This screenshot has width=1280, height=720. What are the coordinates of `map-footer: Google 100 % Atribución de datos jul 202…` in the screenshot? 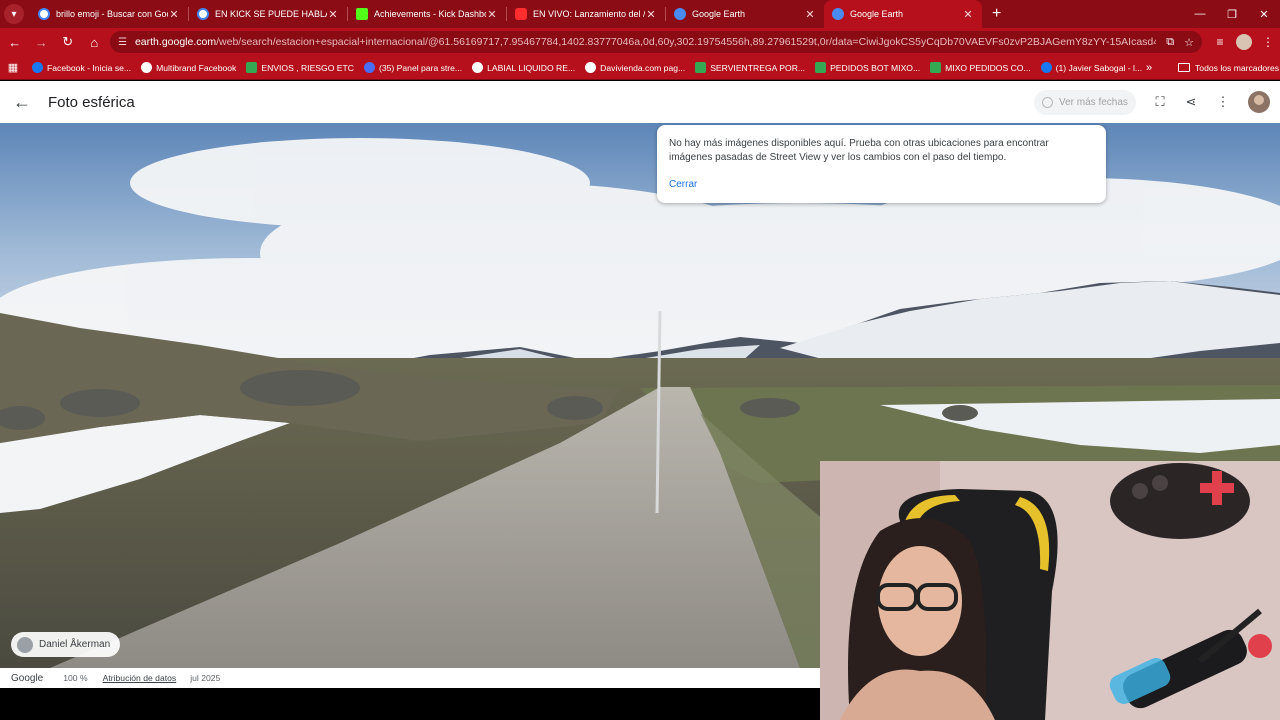 It's located at (410, 678).